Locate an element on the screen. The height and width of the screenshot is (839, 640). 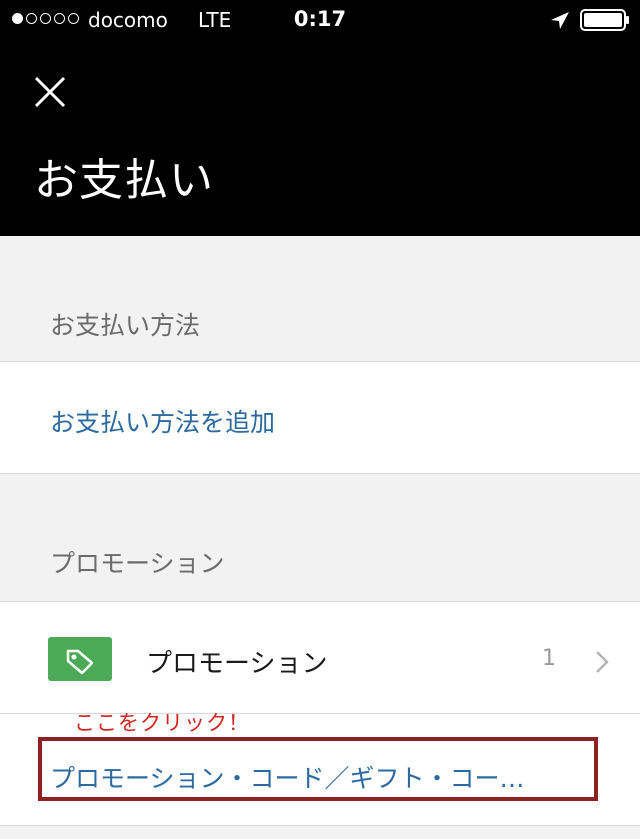
status-bar: docomo LTE 0:17 is located at coordinates (320, 20).